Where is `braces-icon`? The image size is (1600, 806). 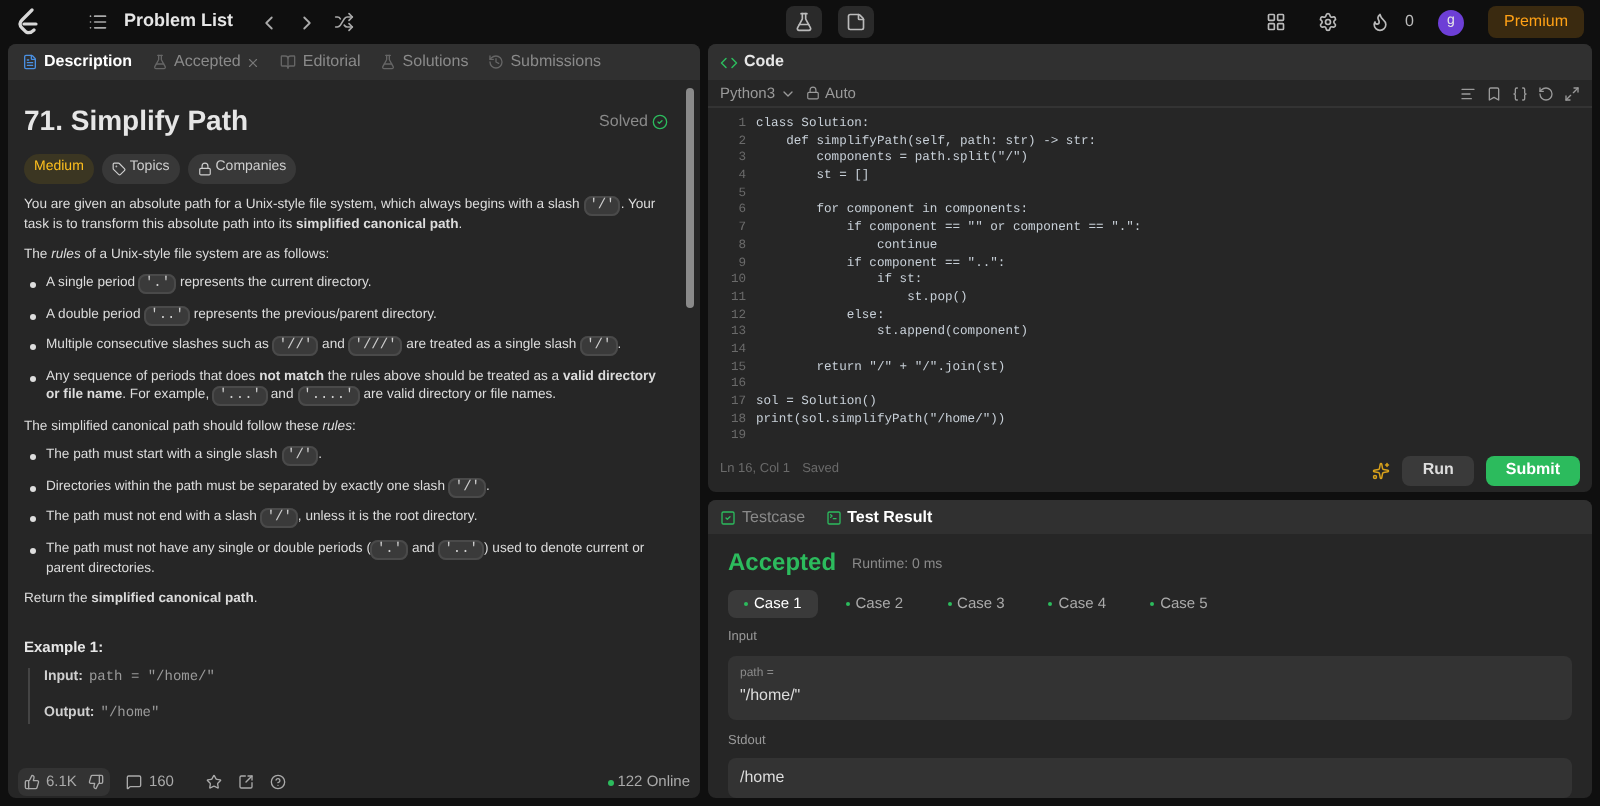 braces-icon is located at coordinates (1520, 93).